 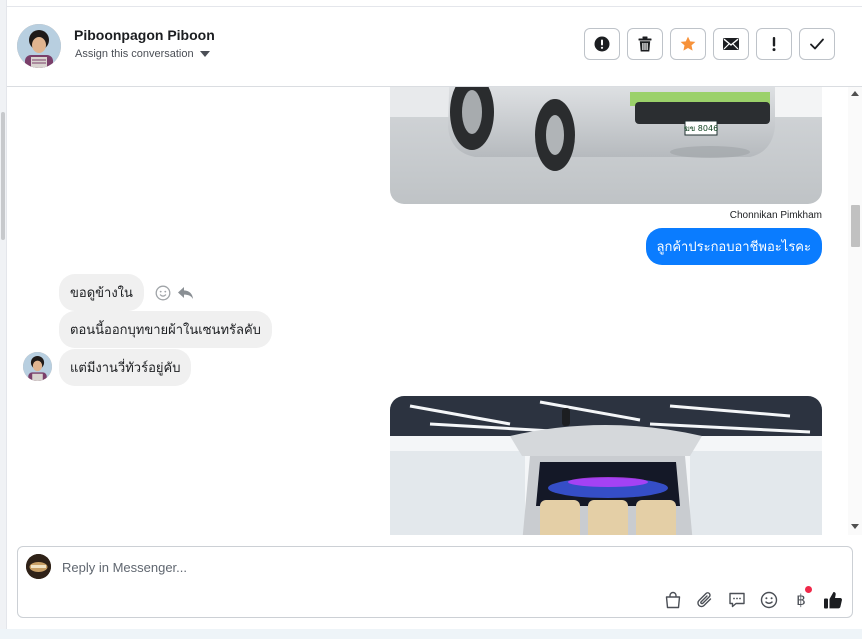 I want to click on thread-scrollbar, so click(x=855, y=311).